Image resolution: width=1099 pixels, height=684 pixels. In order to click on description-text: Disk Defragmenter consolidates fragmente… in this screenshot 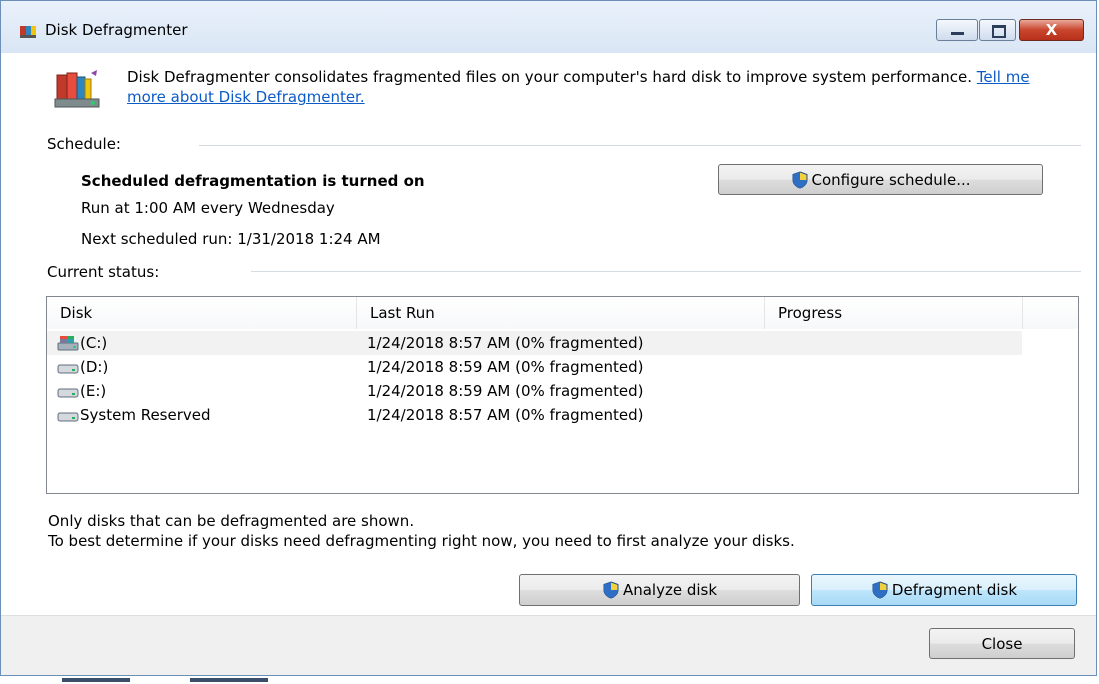, I will do `click(550, 77)`.